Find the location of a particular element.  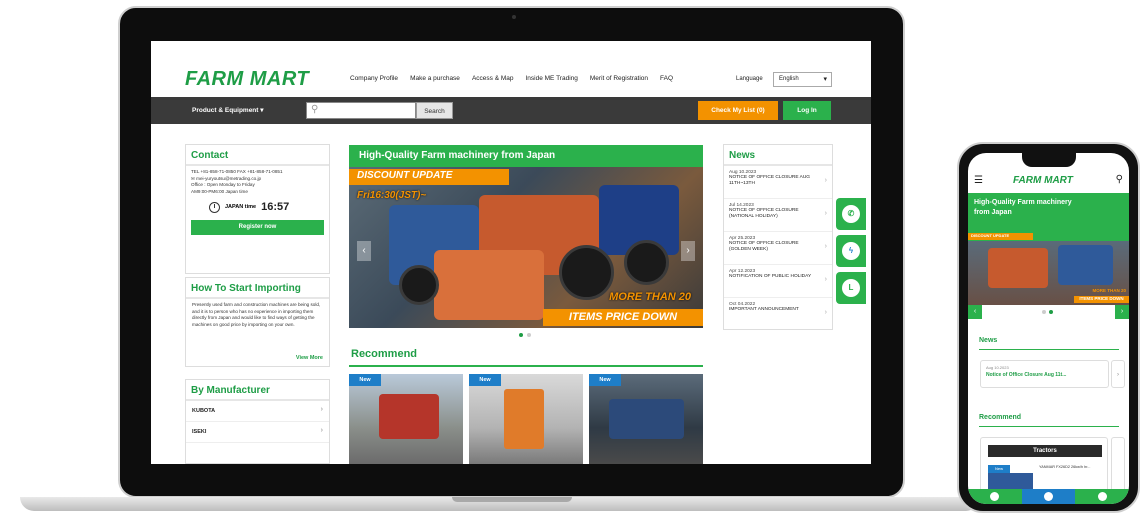

mobile-next-arrow: › is located at coordinates (1122, 312).